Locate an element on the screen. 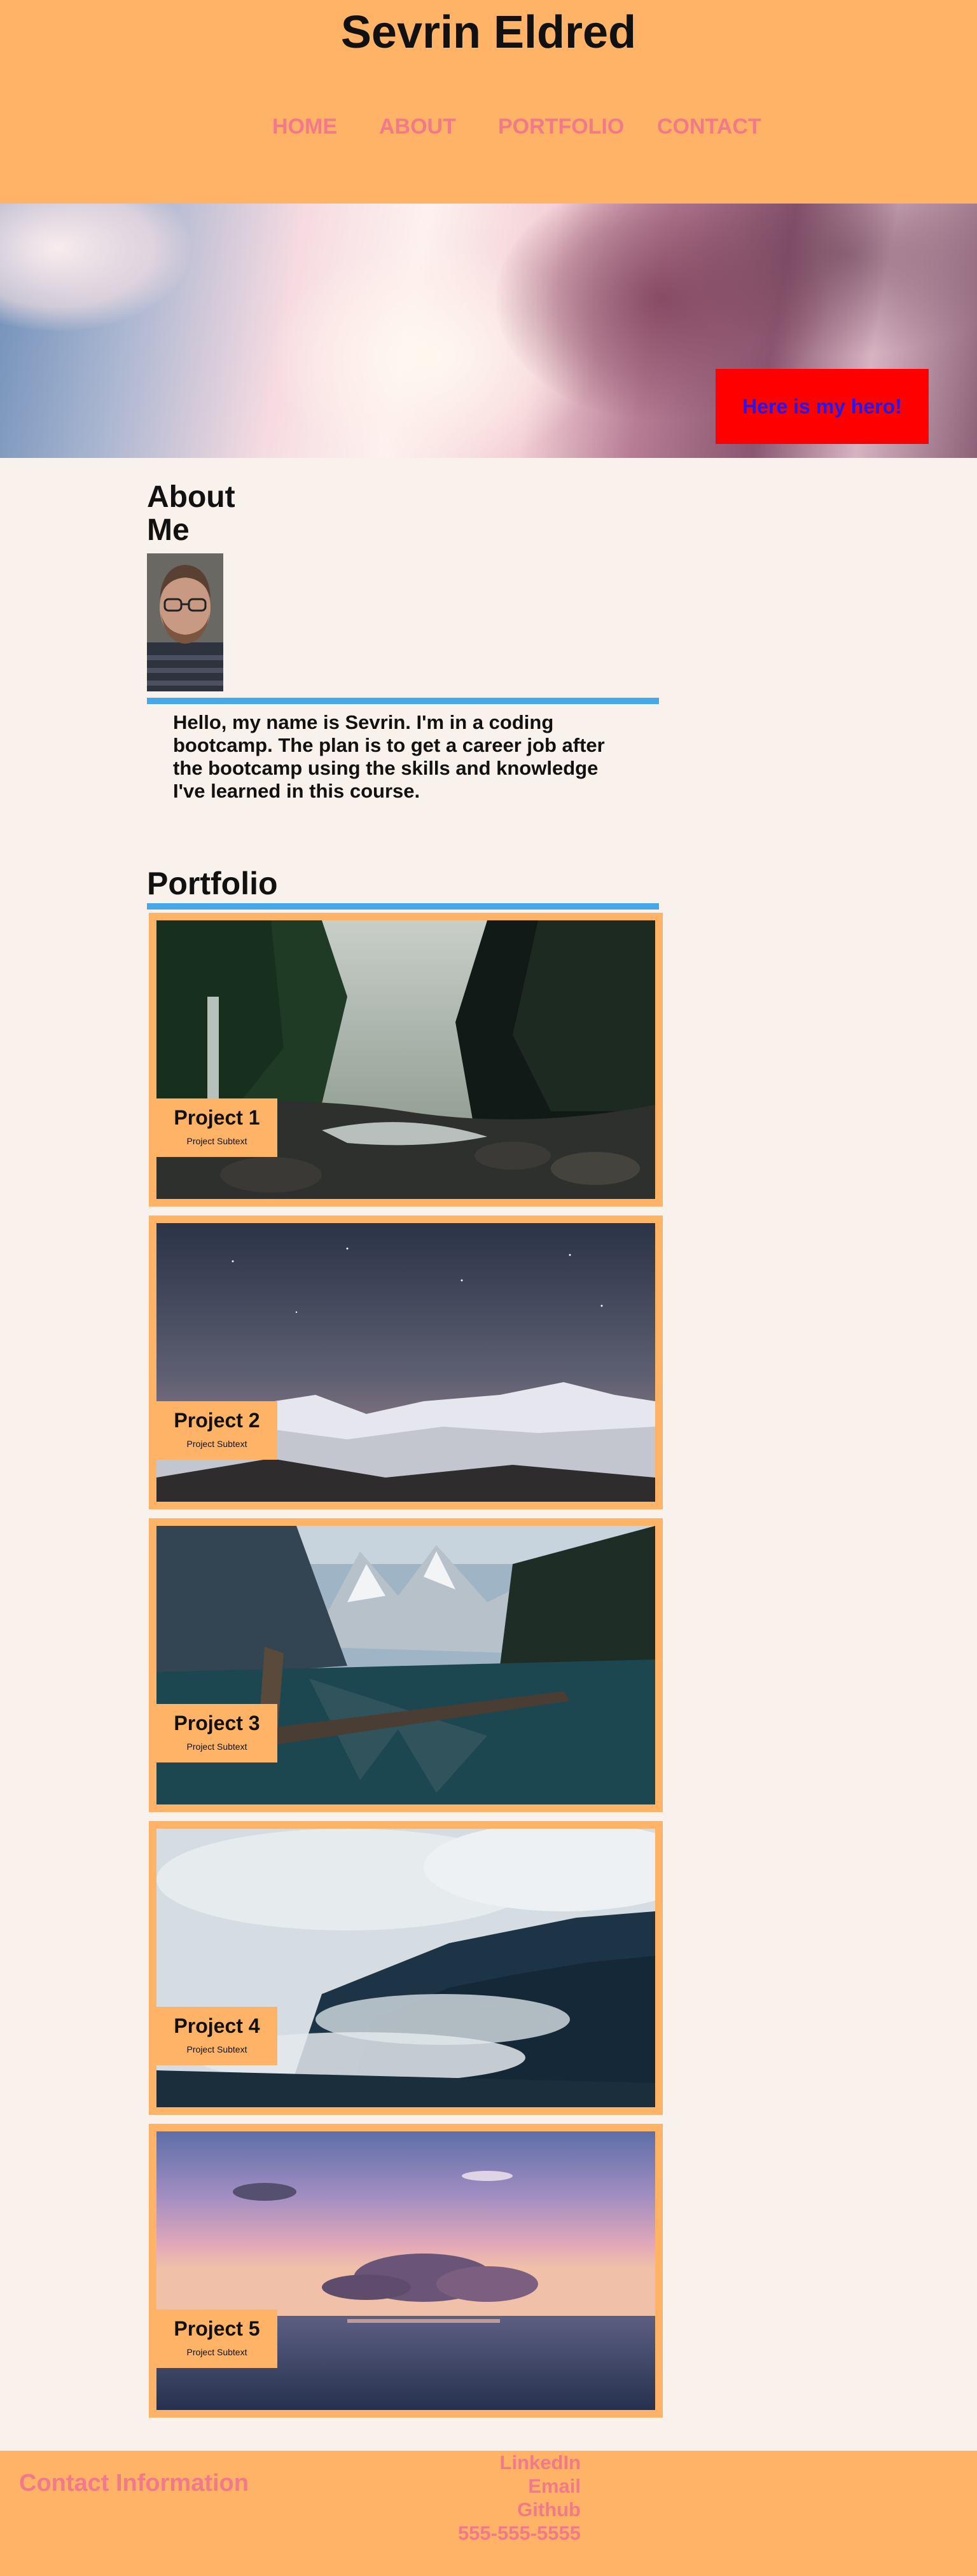 The width and height of the screenshot is (977, 2576). about-heading: About Me is located at coordinates (191, 513).